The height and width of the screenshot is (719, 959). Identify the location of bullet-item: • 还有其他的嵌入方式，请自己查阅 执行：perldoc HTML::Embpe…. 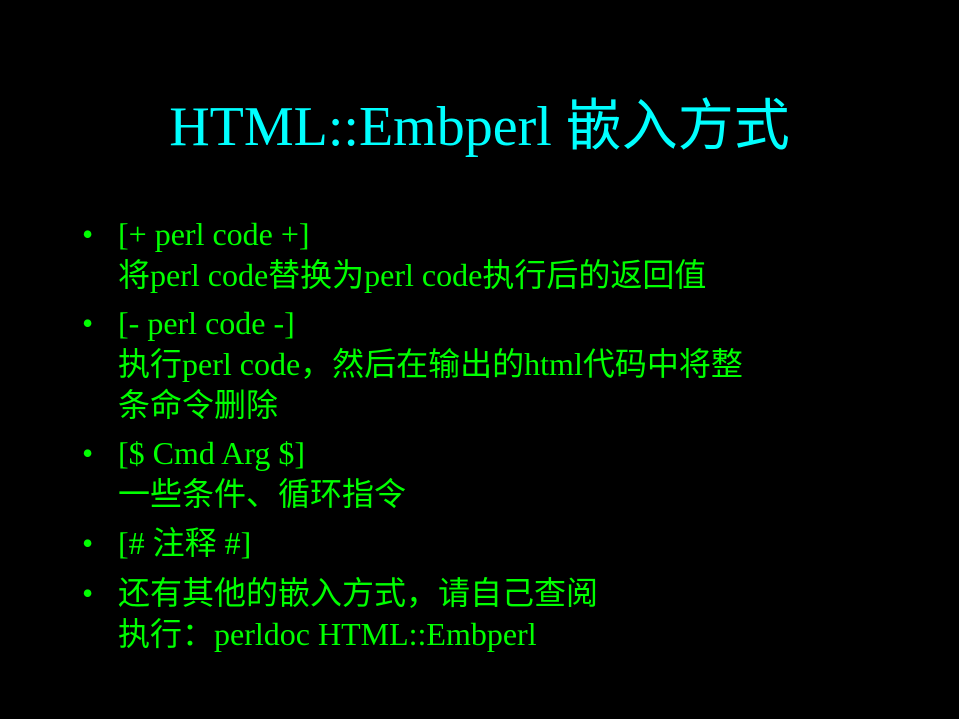
(340, 614).